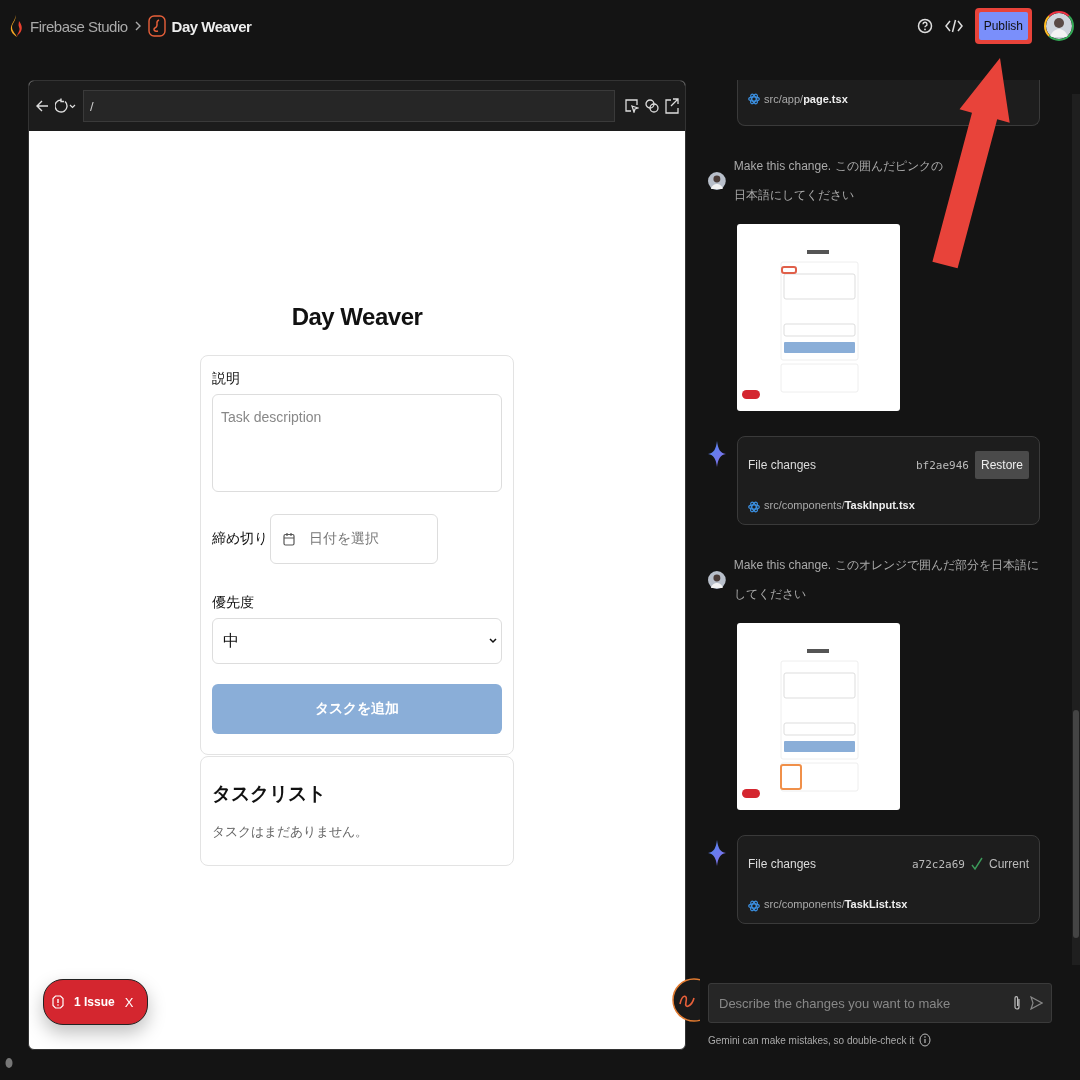 Image resolution: width=1080 pixels, height=1080 pixels. Describe the element at coordinates (129, 1002) in the screenshot. I see `close-issue: X` at that location.